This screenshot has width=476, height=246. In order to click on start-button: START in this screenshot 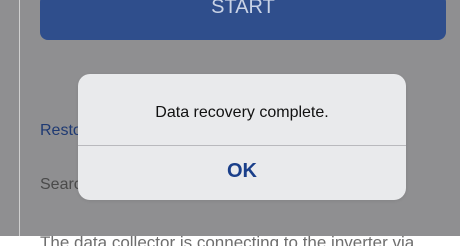, I will do `click(243, 20)`.